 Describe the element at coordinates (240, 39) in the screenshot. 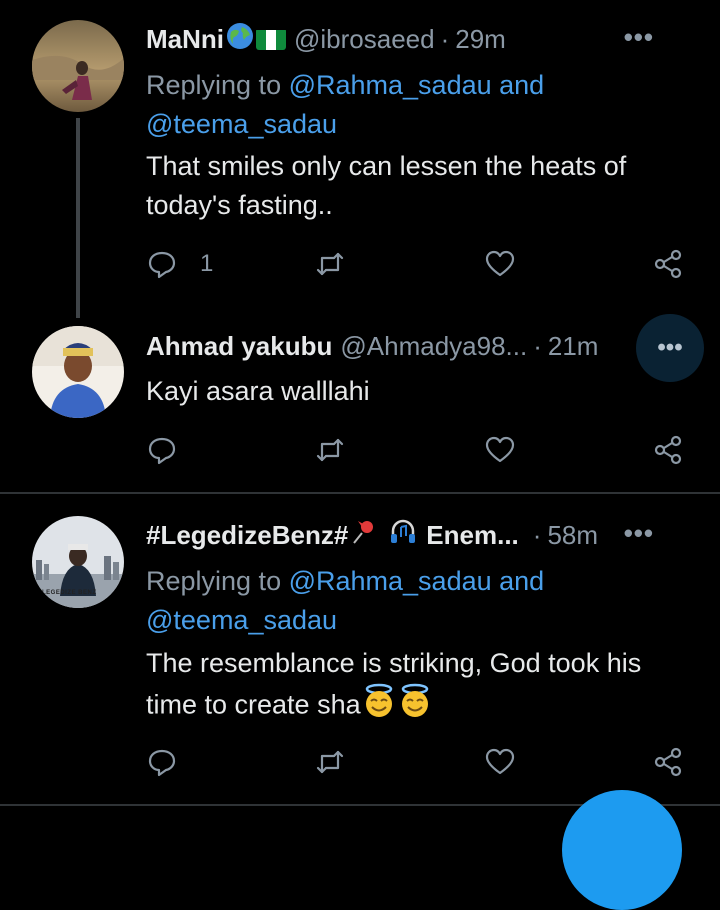

I see `globe-icon` at that location.